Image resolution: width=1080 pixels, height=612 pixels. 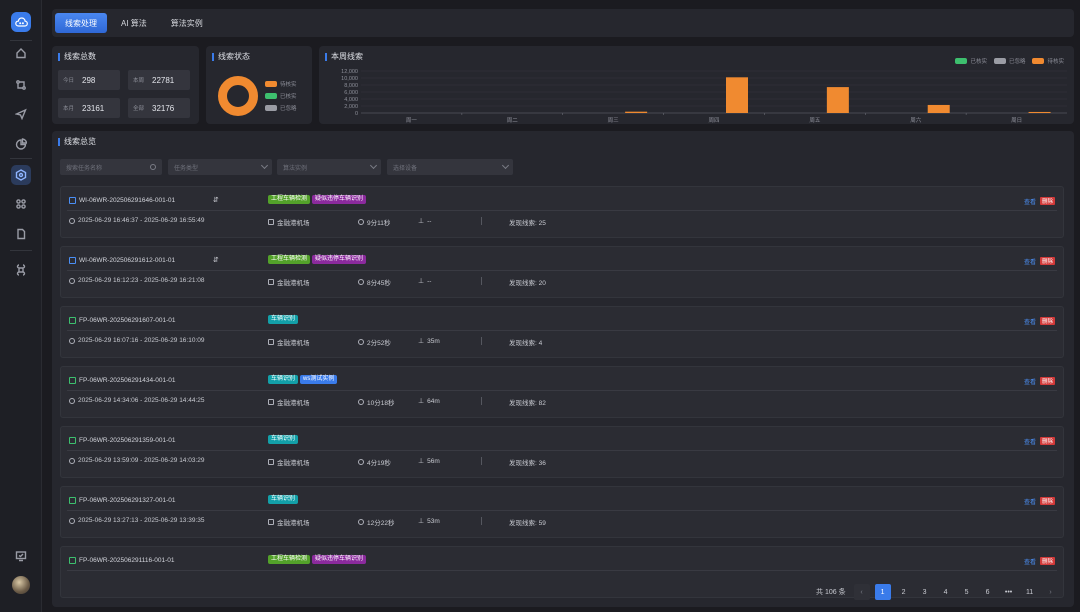 I want to click on legend-label: 待核实, so click(x=288, y=85).